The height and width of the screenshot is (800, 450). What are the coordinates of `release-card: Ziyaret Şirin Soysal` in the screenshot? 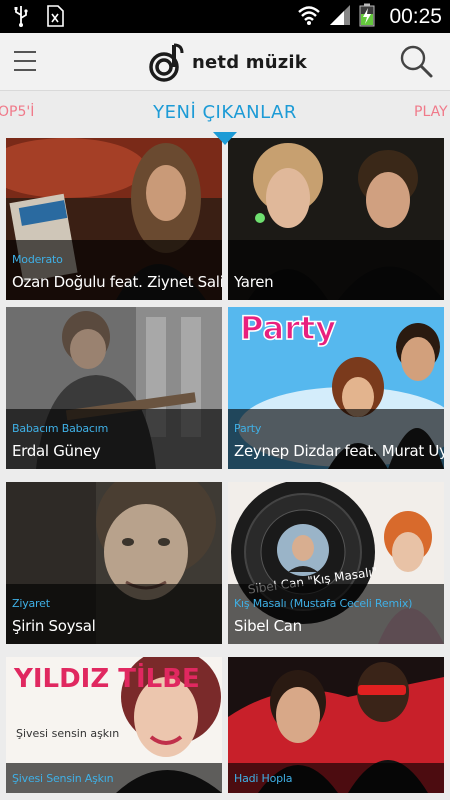 It's located at (114, 563).